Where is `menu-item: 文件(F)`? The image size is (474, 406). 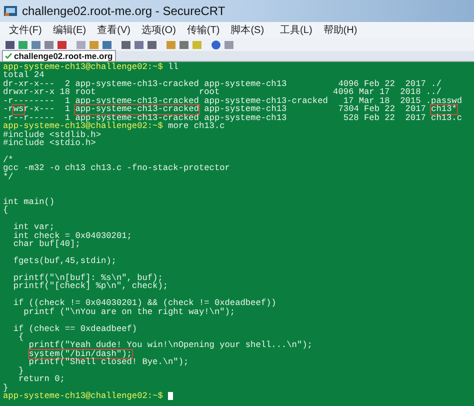 menu-item: 文件(F) is located at coordinates (25, 30).